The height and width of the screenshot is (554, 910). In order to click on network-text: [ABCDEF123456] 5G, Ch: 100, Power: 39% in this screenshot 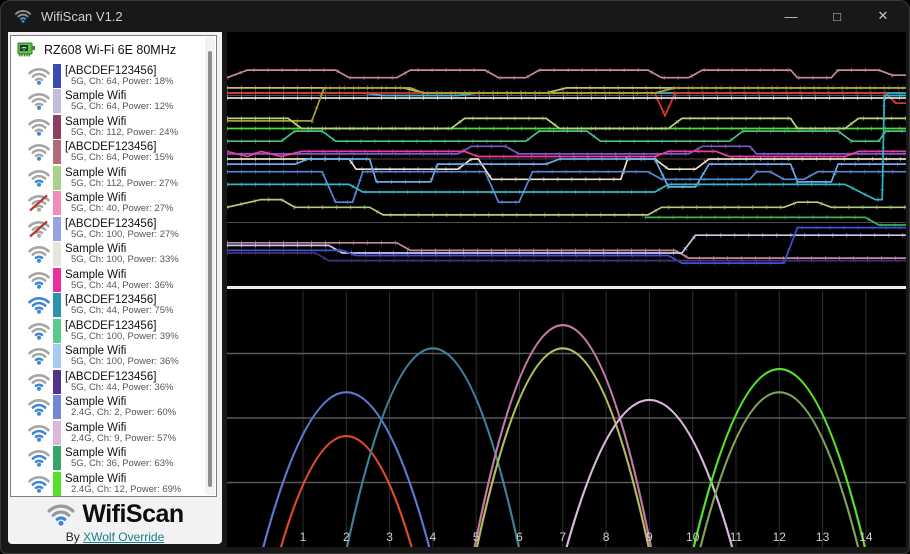, I will do `click(122, 331)`.